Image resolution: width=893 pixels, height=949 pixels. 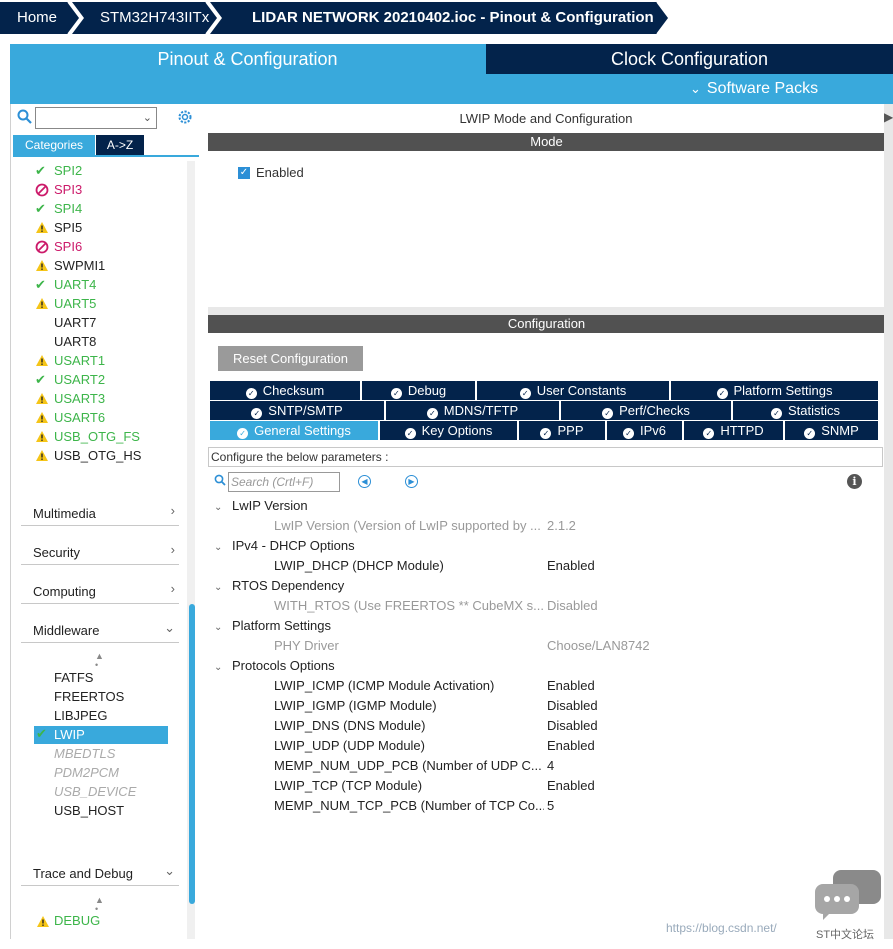 I want to click on param-row: PHY Driver Choose/LAN8742, so click(x=574, y=646).